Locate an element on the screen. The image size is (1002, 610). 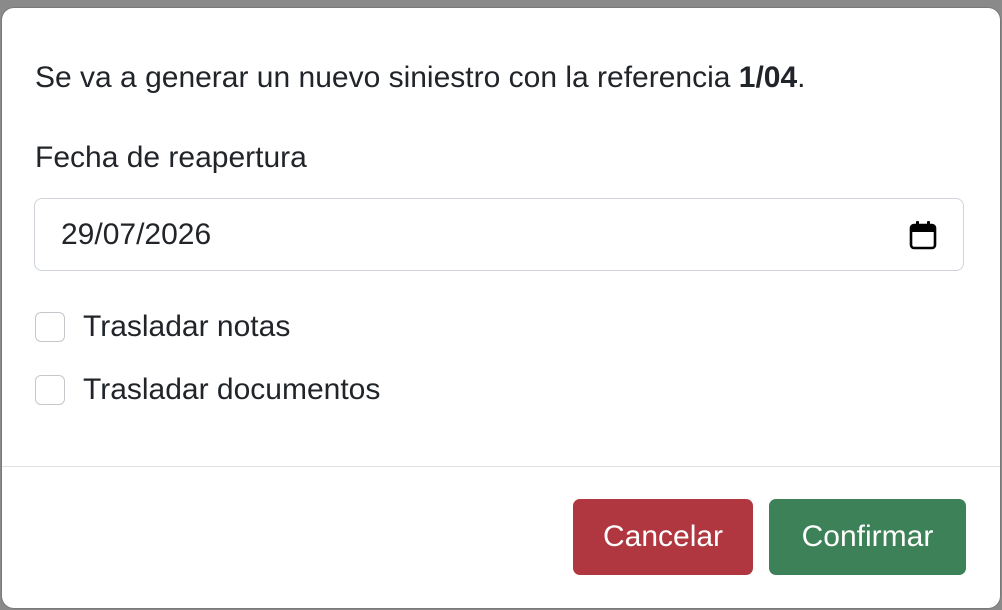
confirm-button: Confirmar is located at coordinates (867, 537).